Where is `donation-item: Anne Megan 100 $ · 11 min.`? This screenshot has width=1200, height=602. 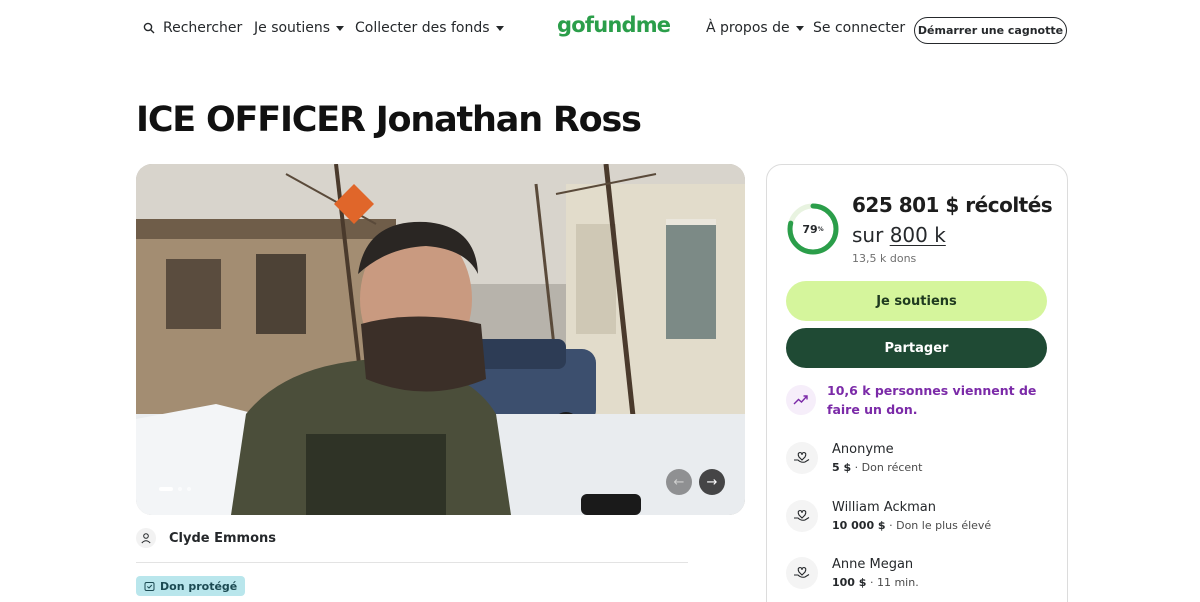
donation-item: Anne Megan 100 $ · 11 min. is located at coordinates (852, 573).